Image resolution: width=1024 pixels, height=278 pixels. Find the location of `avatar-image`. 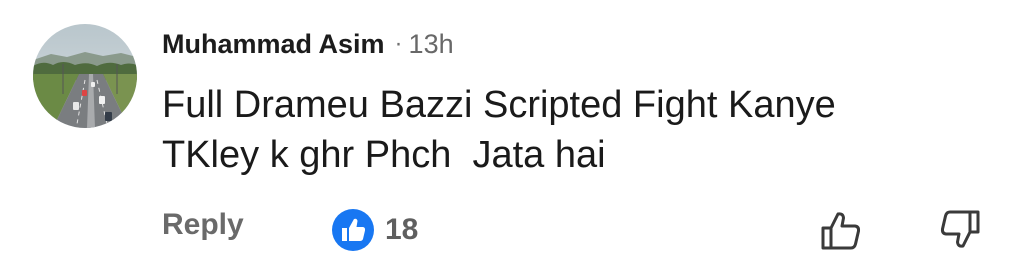

avatar-image is located at coordinates (85, 76).